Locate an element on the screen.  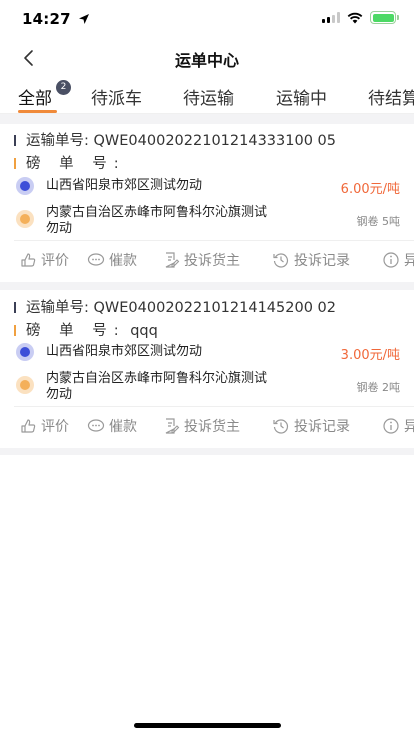
home-indicator is located at coordinates (207, 725).